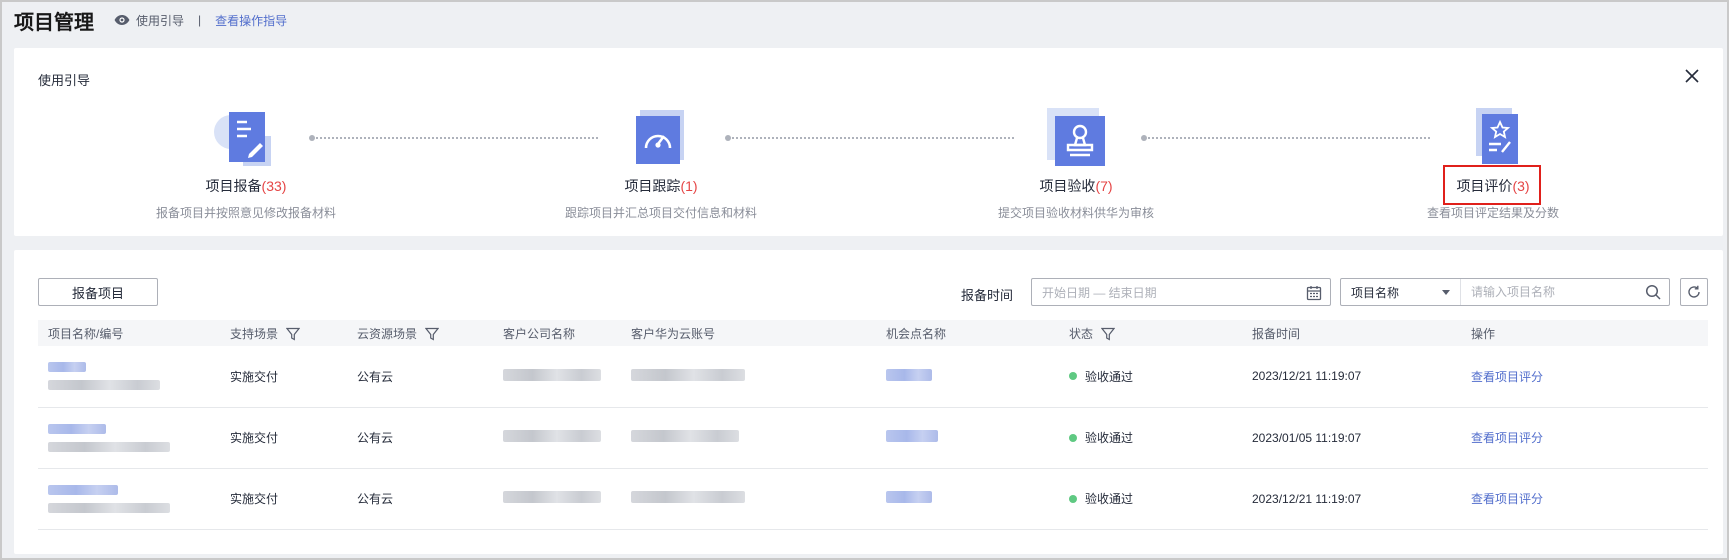 This screenshot has width=1729, height=560. What do you see at coordinates (420, 333) in the screenshot?
I see `column-header: 云资源场景` at bounding box center [420, 333].